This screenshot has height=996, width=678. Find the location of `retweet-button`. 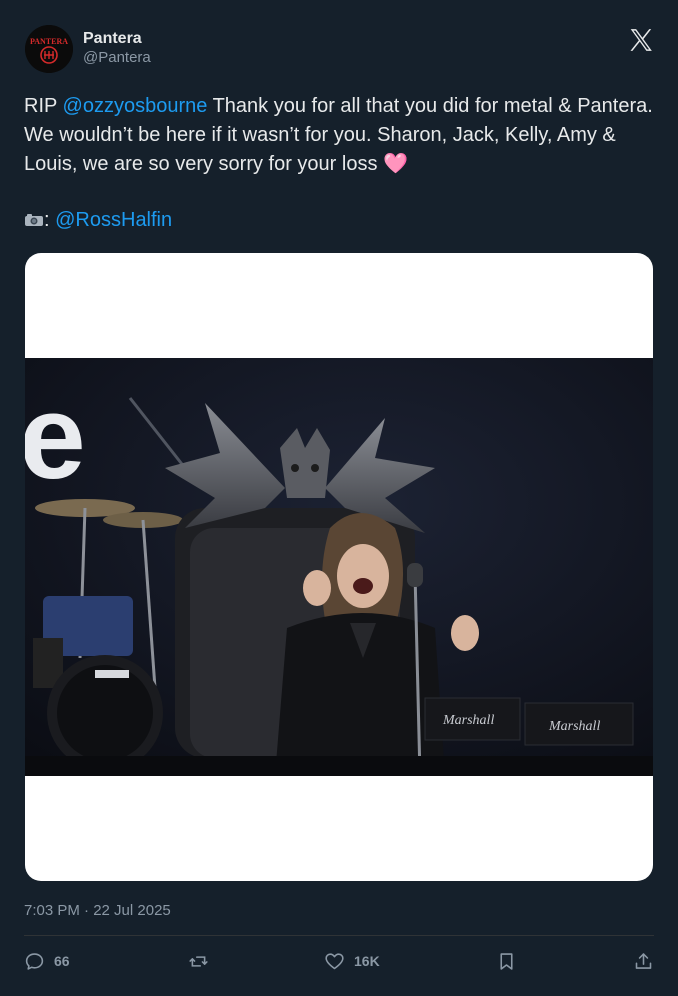

retweet-button is located at coordinates (198, 961).